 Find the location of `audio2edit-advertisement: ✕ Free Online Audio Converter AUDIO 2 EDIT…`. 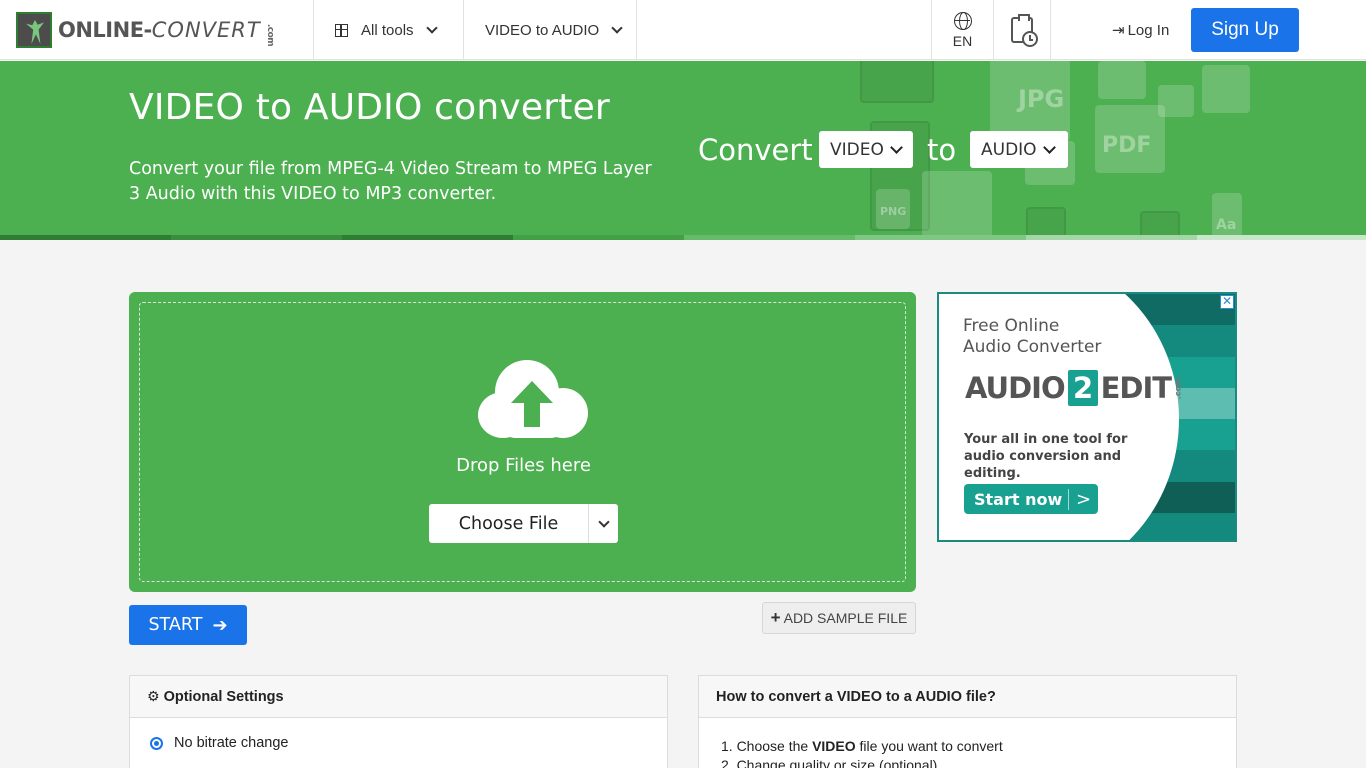

audio2edit-advertisement: ✕ Free Online Audio Converter AUDIO 2 EDIT… is located at coordinates (1087, 417).